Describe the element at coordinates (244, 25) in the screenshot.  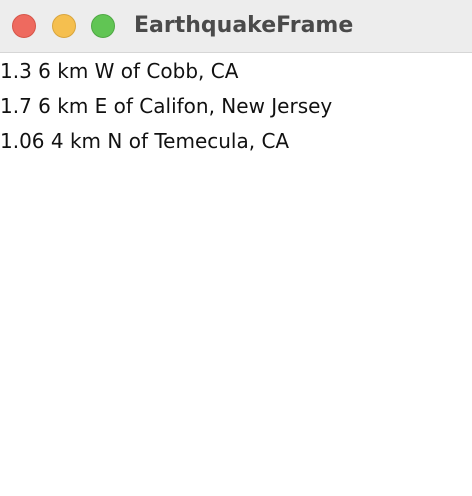
I see `window-title: EarthquakeFrame` at that location.